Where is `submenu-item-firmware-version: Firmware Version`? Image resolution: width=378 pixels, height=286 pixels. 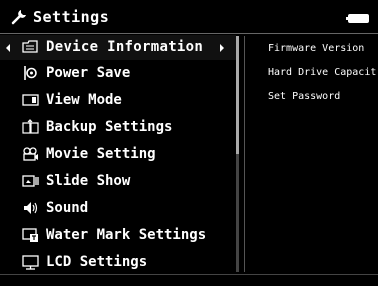 submenu-item-firmware-version: Firmware Version is located at coordinates (316, 48).